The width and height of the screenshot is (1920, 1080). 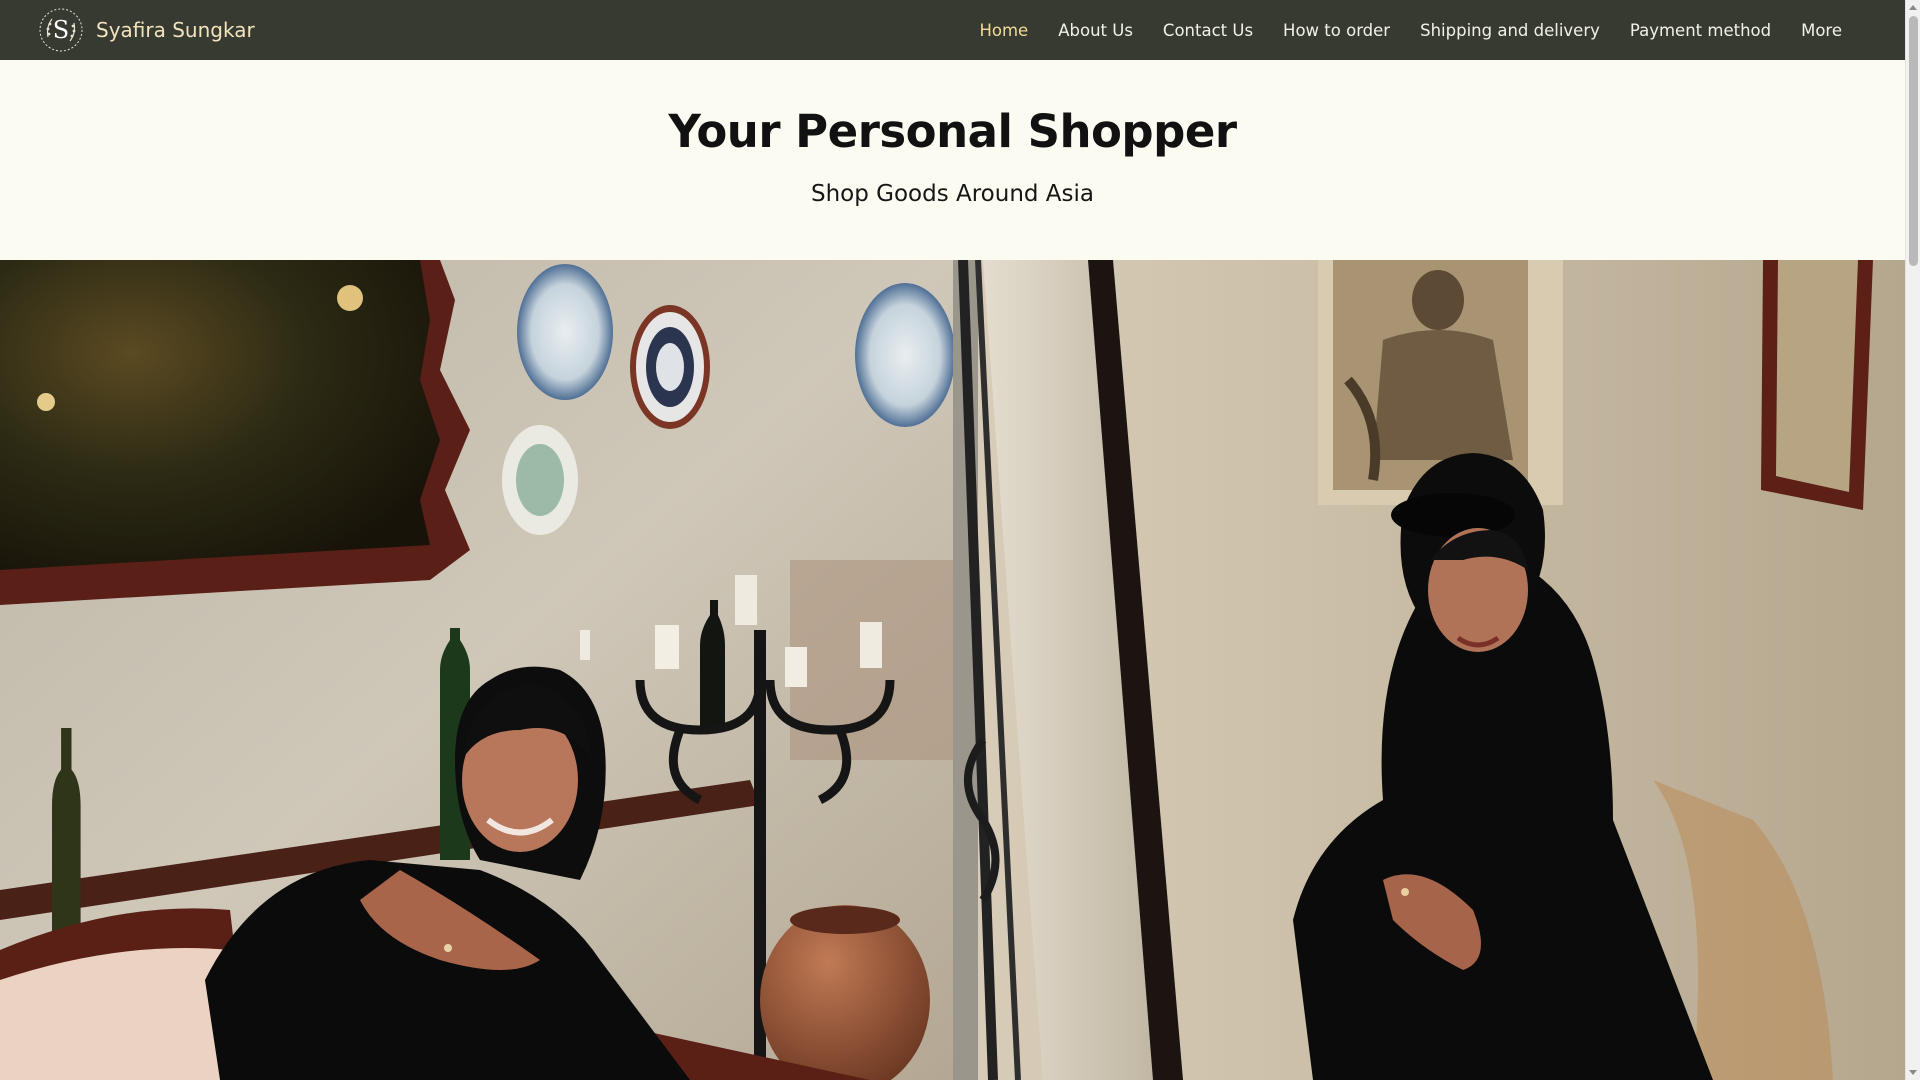 I want to click on scroll-up-arrow-icon, so click(x=1913, y=7).